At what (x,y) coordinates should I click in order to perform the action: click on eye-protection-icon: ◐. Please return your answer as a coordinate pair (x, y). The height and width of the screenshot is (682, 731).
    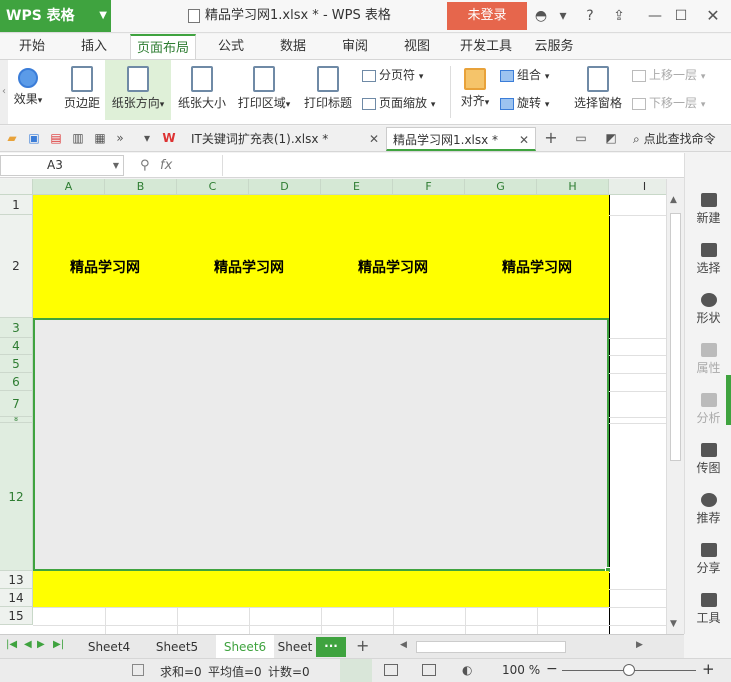
    Looking at the image, I should click on (467, 670).